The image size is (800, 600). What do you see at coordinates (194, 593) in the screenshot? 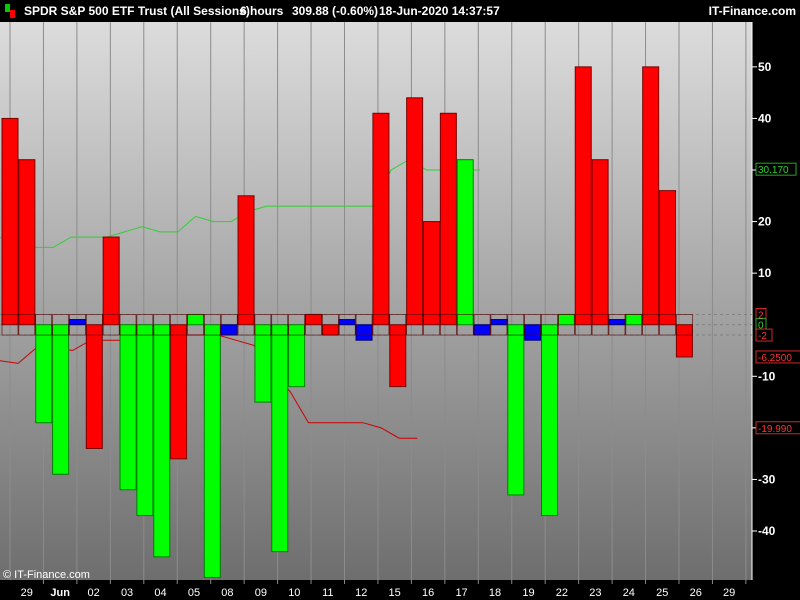
I see `x-tick-label: 05` at bounding box center [194, 593].